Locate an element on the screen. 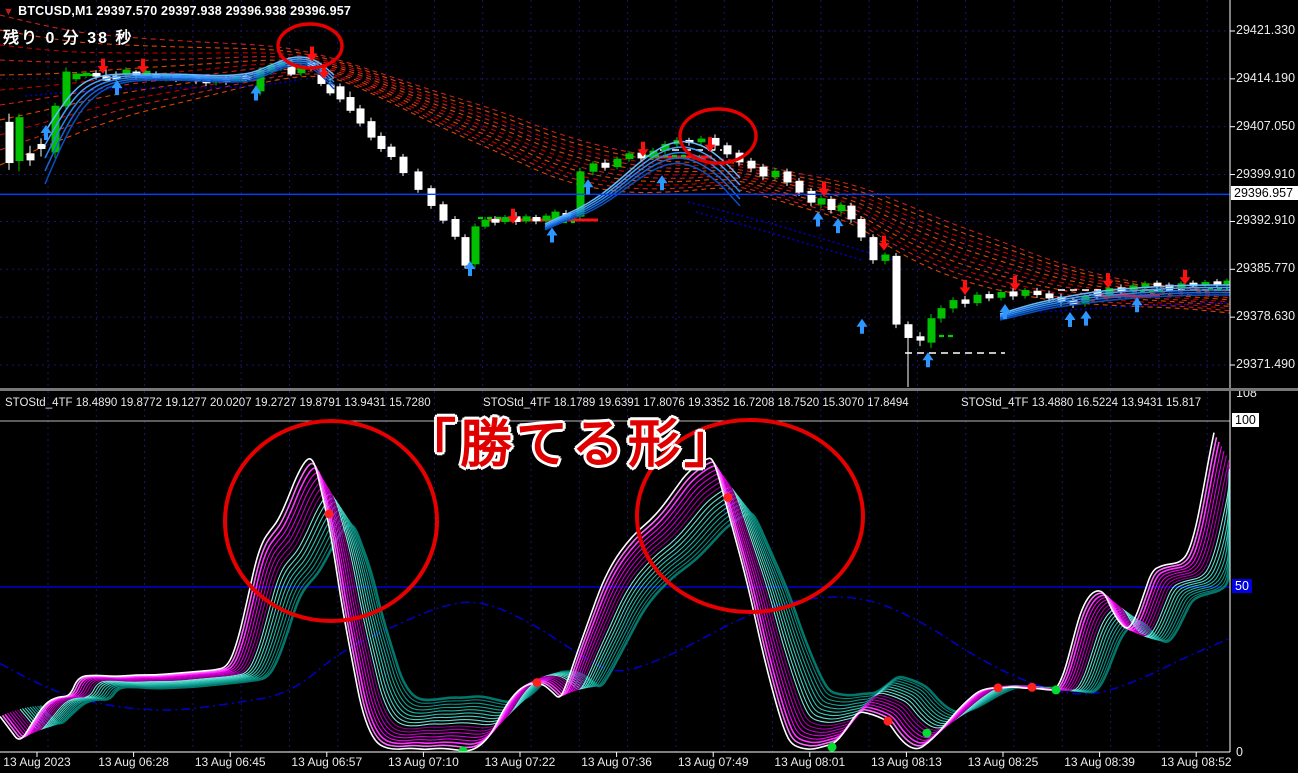 This screenshot has height=773, width=1298. time-axis-label: 13 Aug 07:10 is located at coordinates (423, 762).